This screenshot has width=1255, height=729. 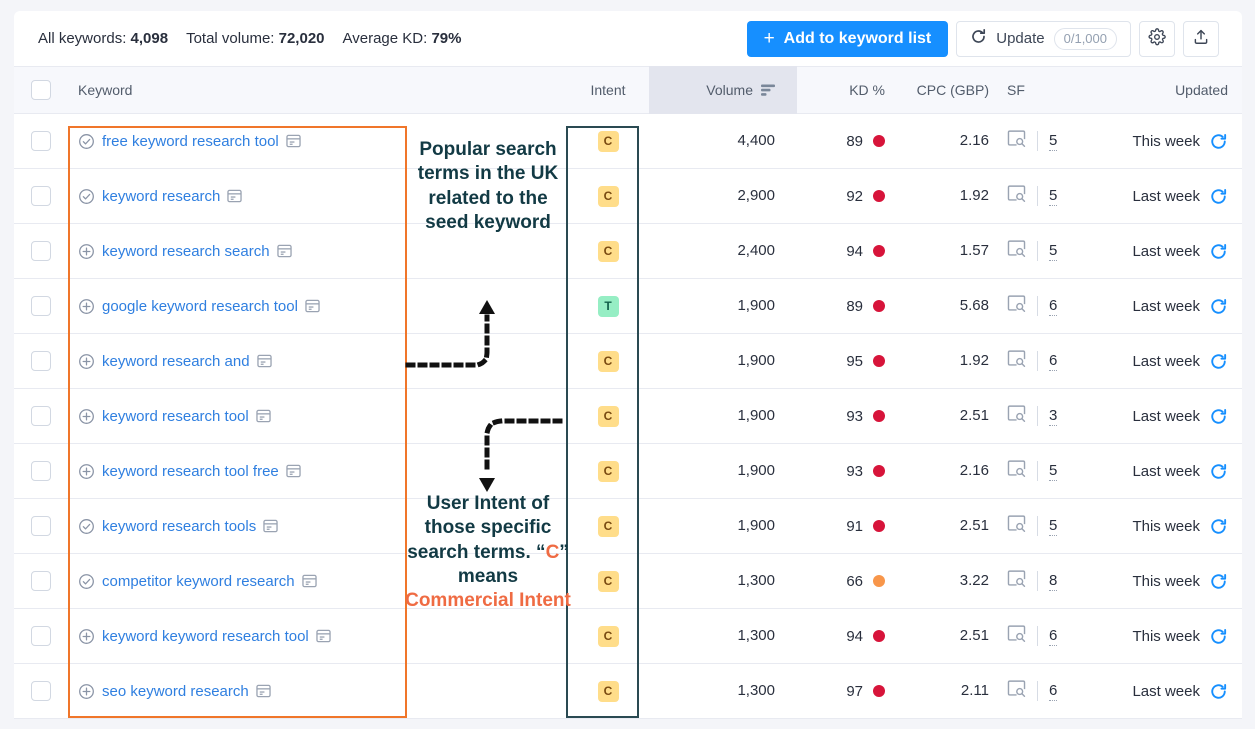 What do you see at coordinates (186, 251) in the screenshot?
I see `keyword-link: keyword research search` at bounding box center [186, 251].